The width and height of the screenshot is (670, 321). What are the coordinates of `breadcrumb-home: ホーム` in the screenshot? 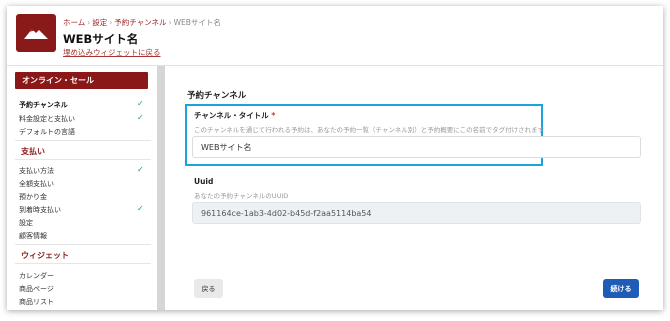 It's located at (74, 22).